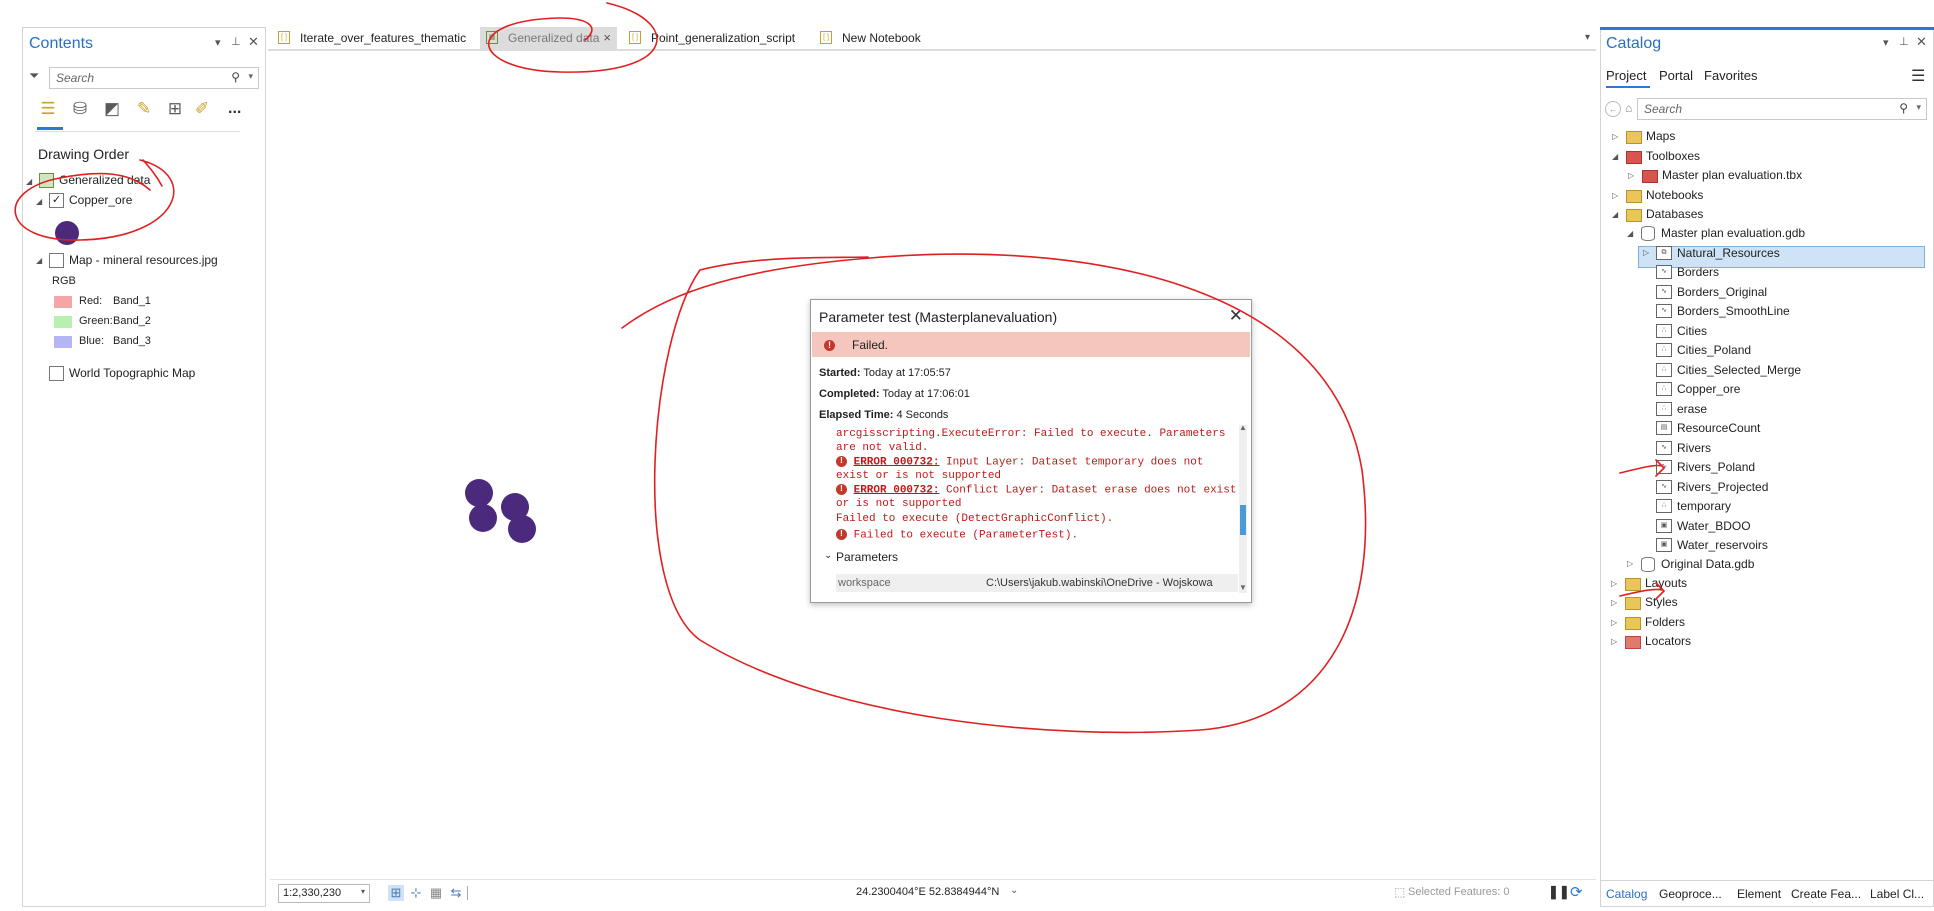 The height and width of the screenshot is (911, 1934). I want to click on scroll-down-icon: ▼, so click(1243, 587).